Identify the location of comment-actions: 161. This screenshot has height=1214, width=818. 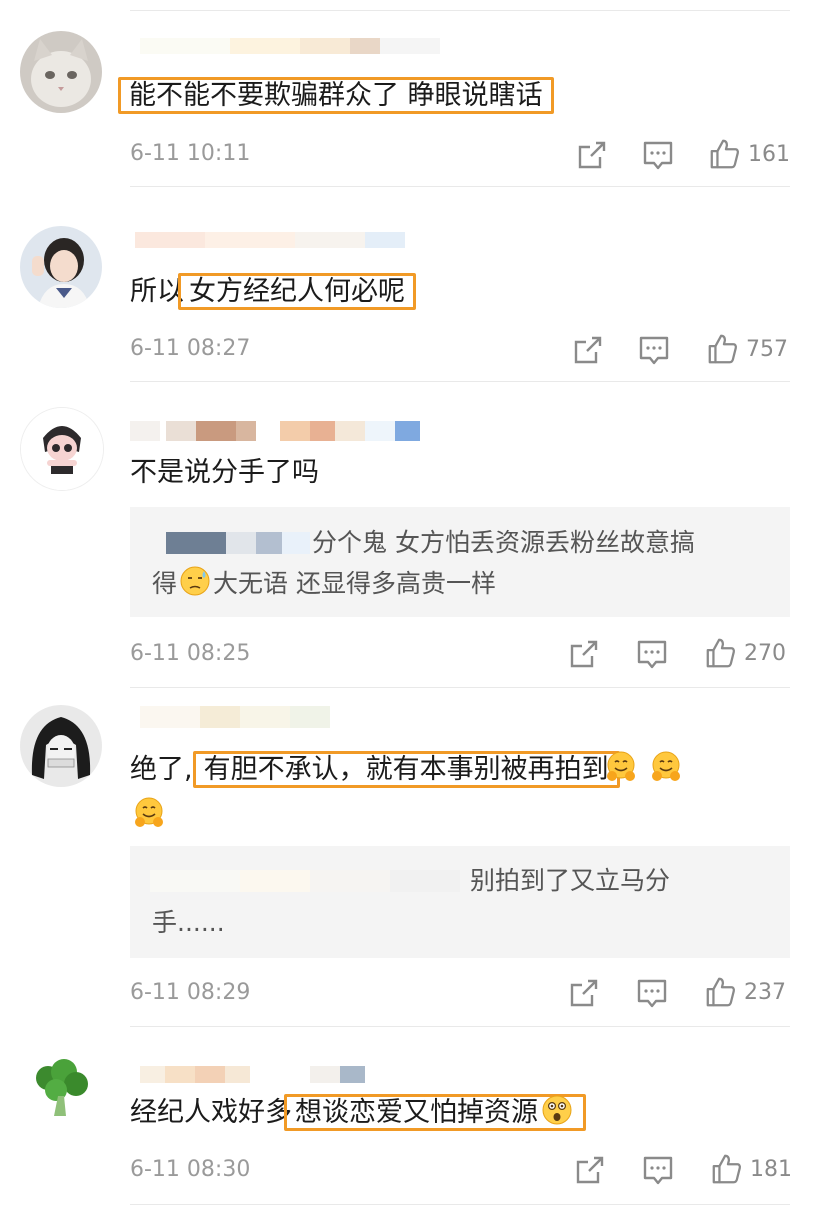
(680, 155).